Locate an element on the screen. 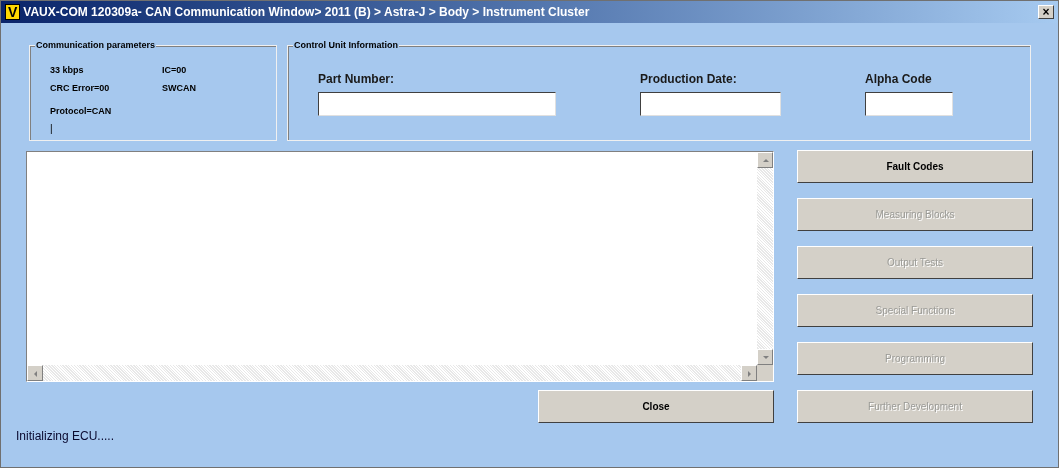 This screenshot has width=1059, height=468. horizontal-scrollbar is located at coordinates (392, 373).